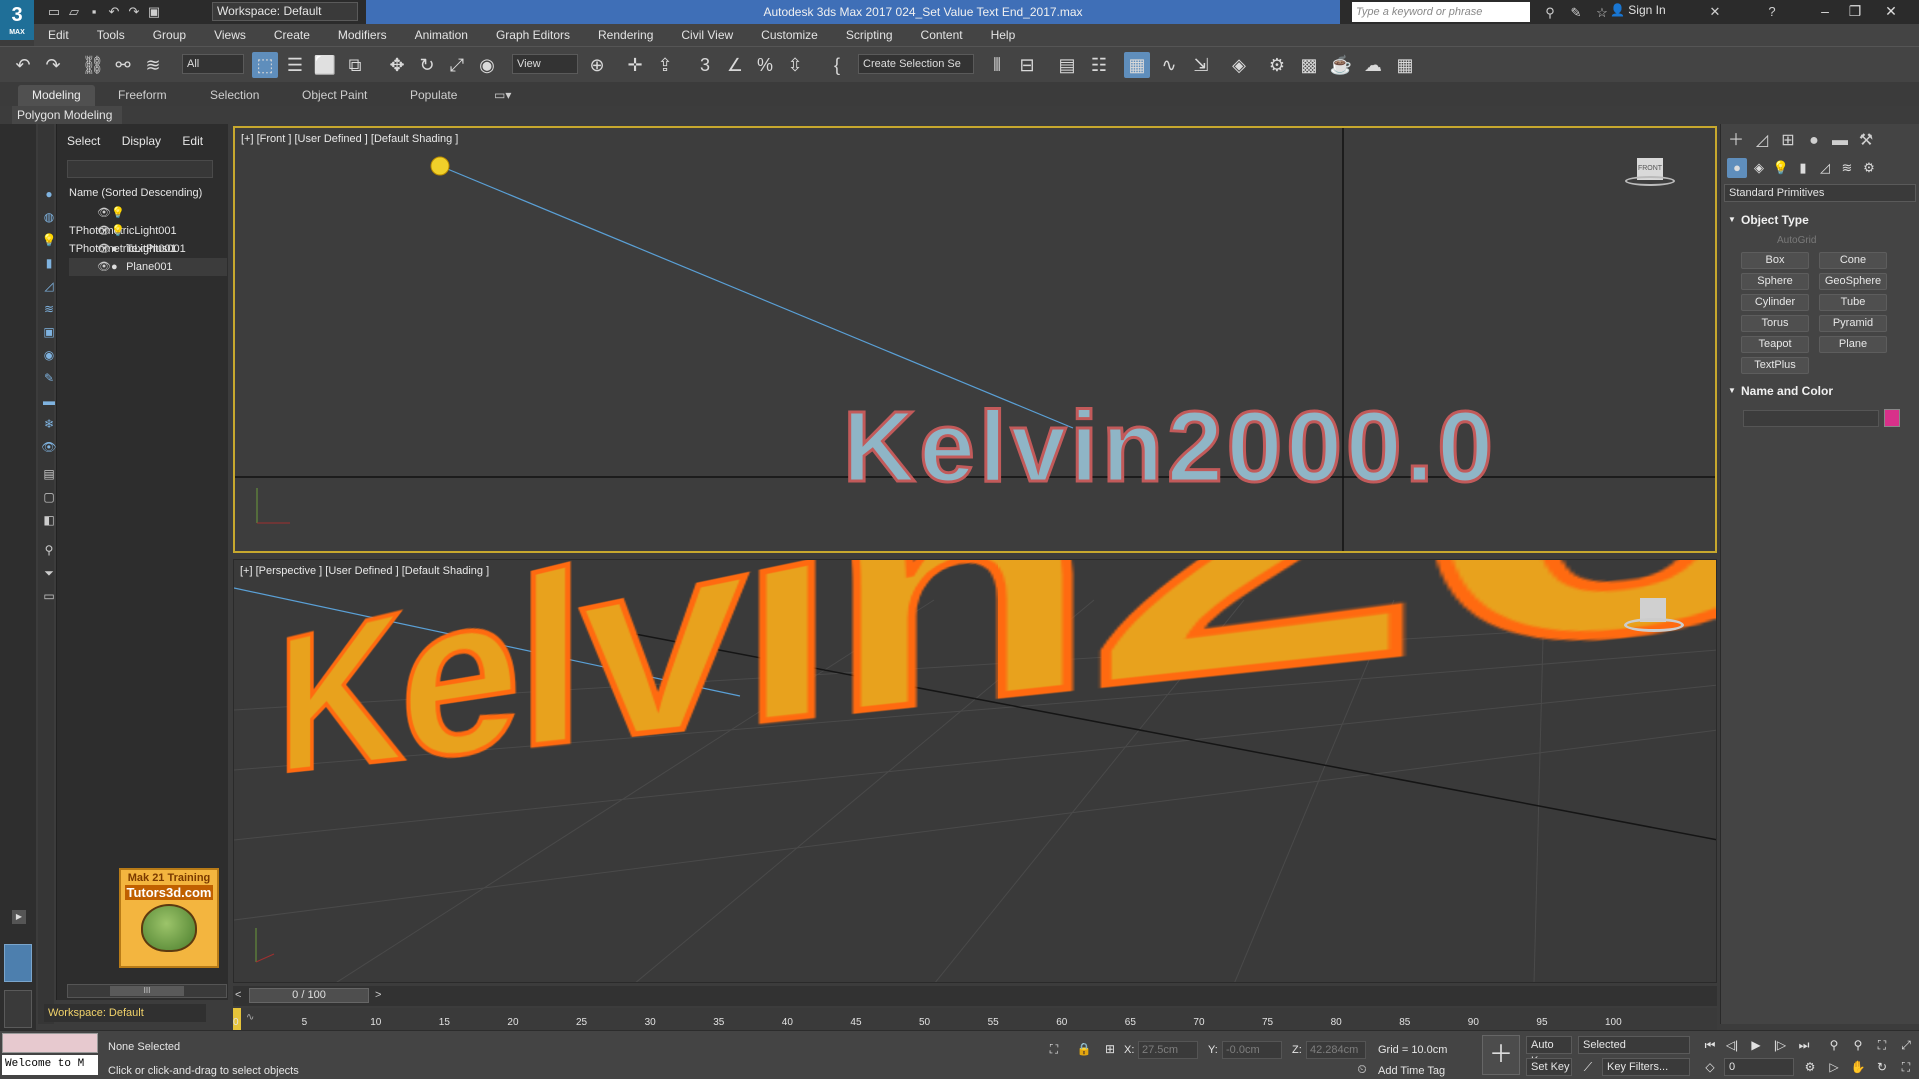 The image size is (1919, 1079). What do you see at coordinates (250, 1017) in the screenshot?
I see `curve-editor-mini-icon: ∿` at bounding box center [250, 1017].